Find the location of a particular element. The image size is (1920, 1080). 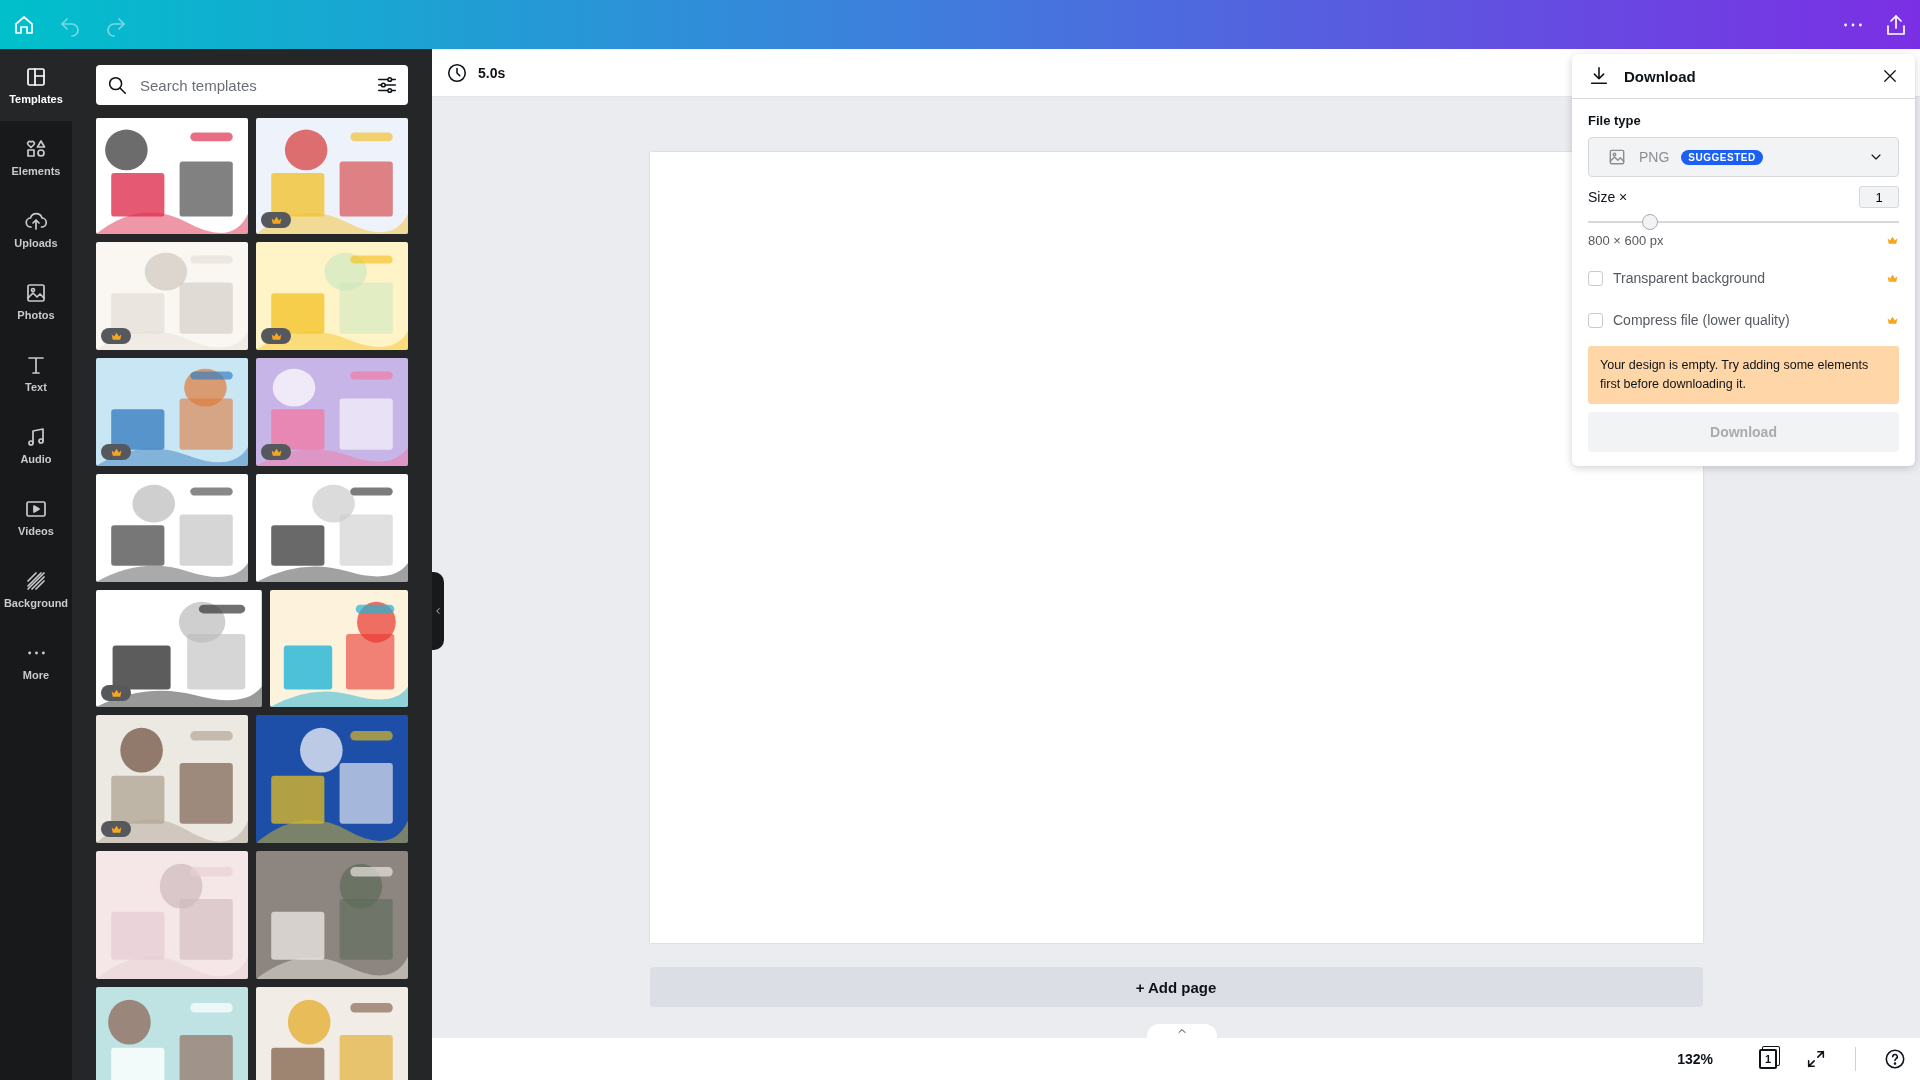

sidebar-tab: Templates is located at coordinates (36, 85).